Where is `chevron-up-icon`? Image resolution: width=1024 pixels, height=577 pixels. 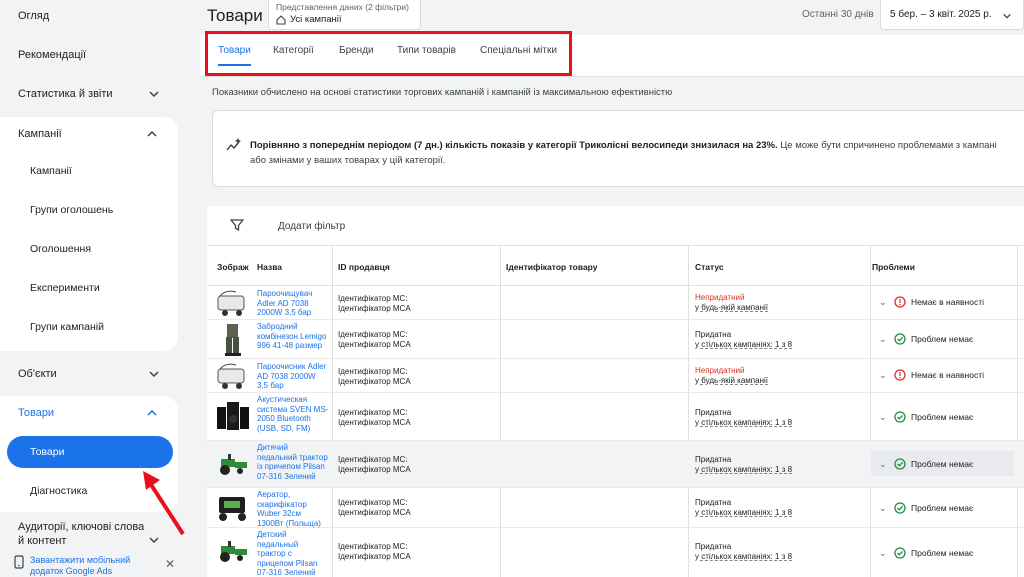
chevron-up-icon is located at coordinates (152, 412).